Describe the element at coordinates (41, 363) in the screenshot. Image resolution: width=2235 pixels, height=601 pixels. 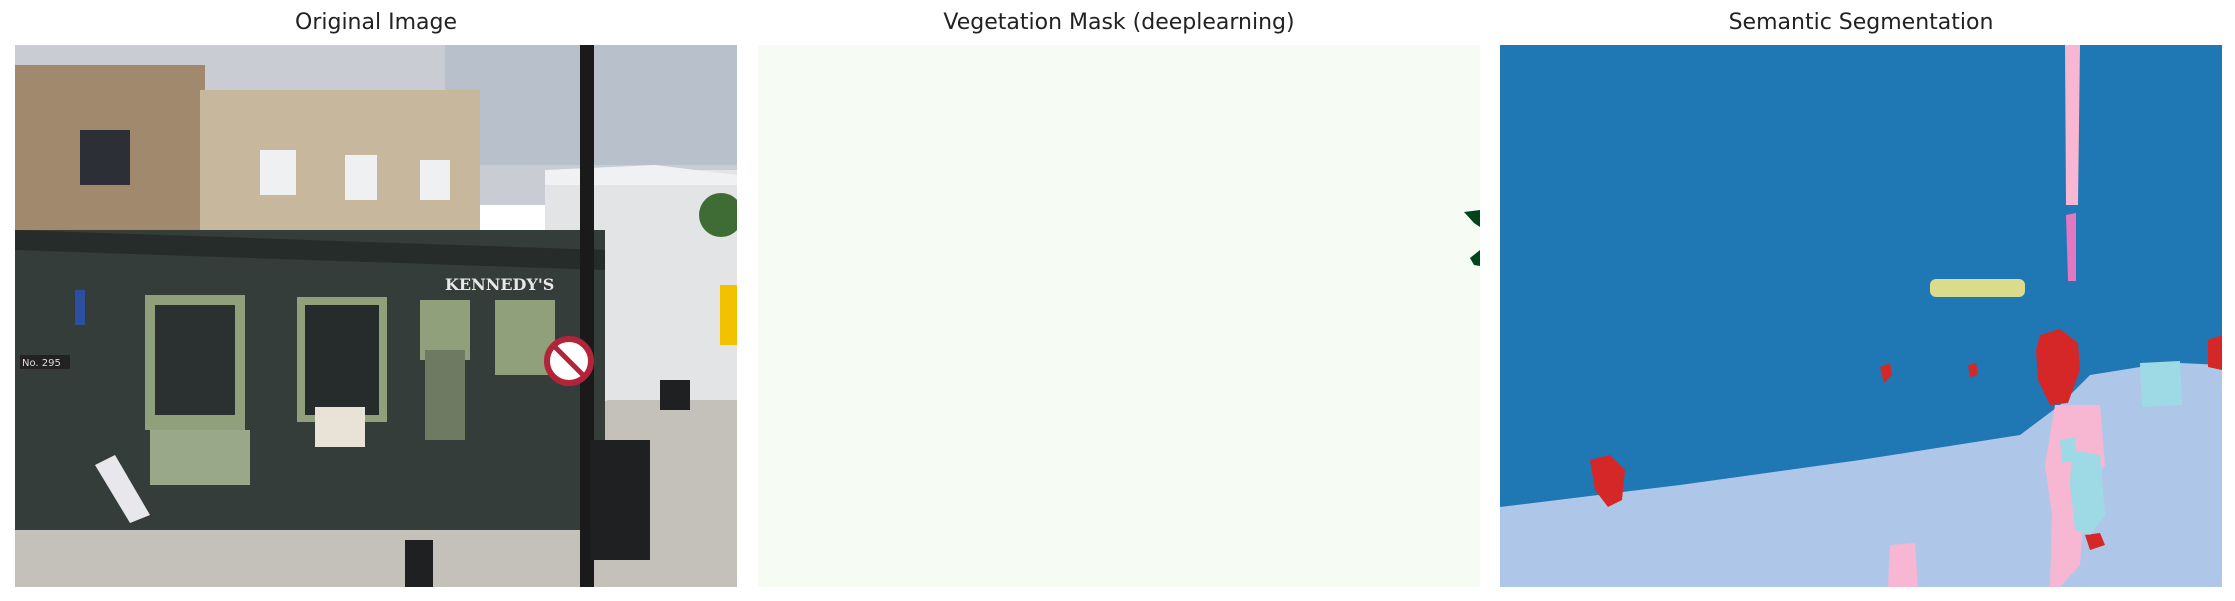
I see `street-number: No. 295` at that location.